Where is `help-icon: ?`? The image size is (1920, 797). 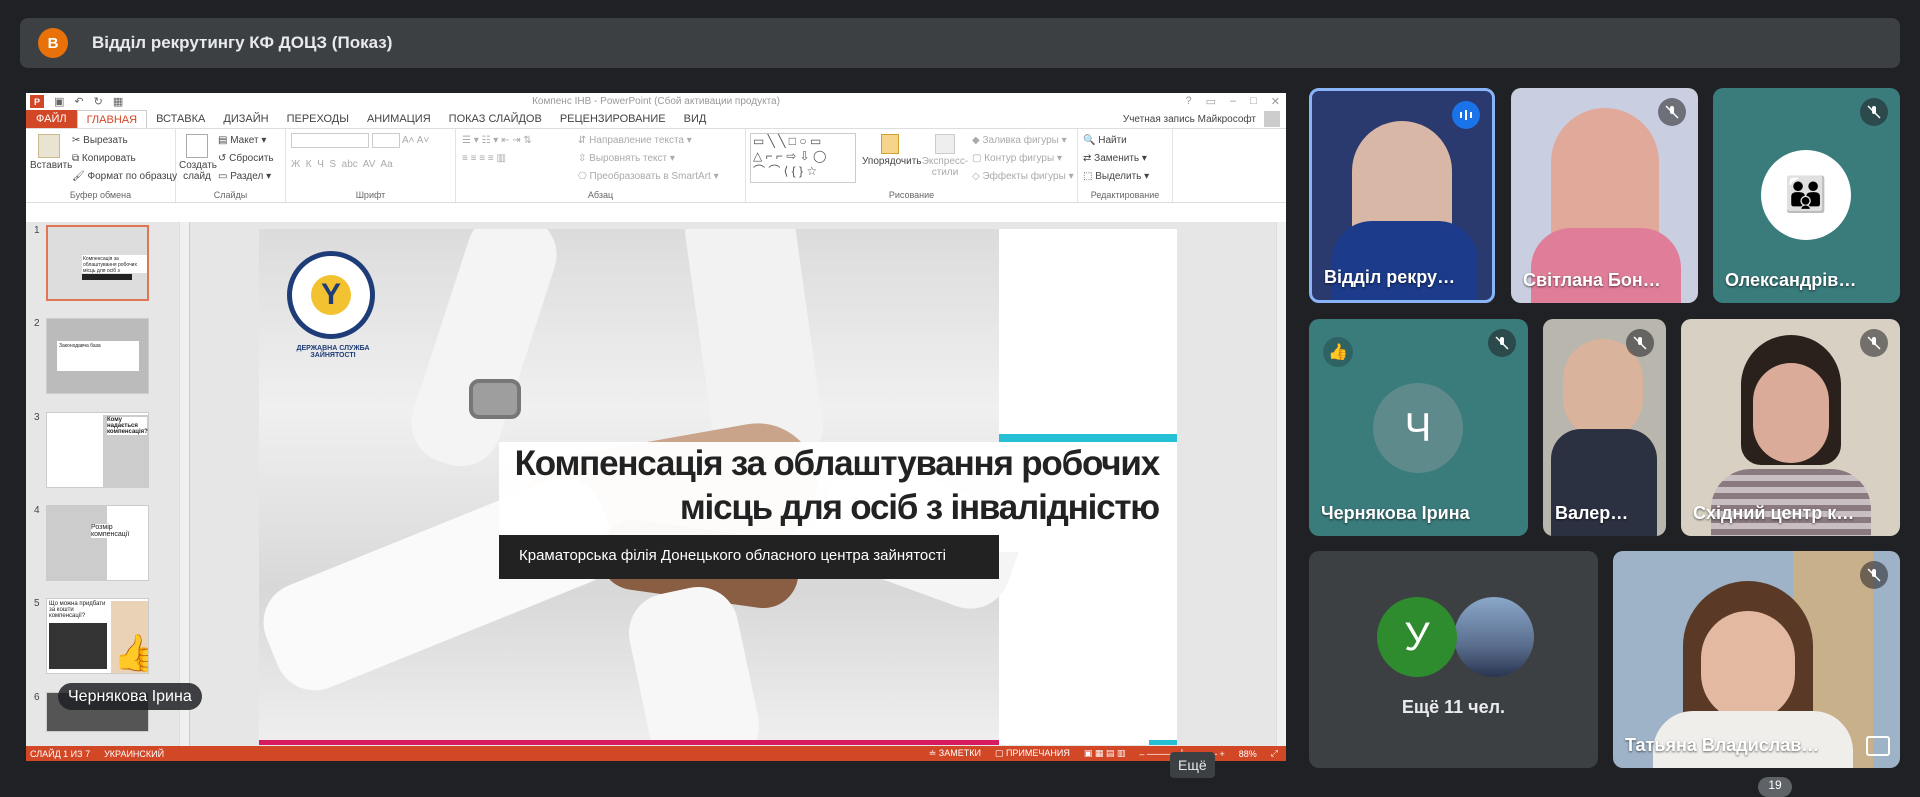 help-icon: ? is located at coordinates (1188, 101).